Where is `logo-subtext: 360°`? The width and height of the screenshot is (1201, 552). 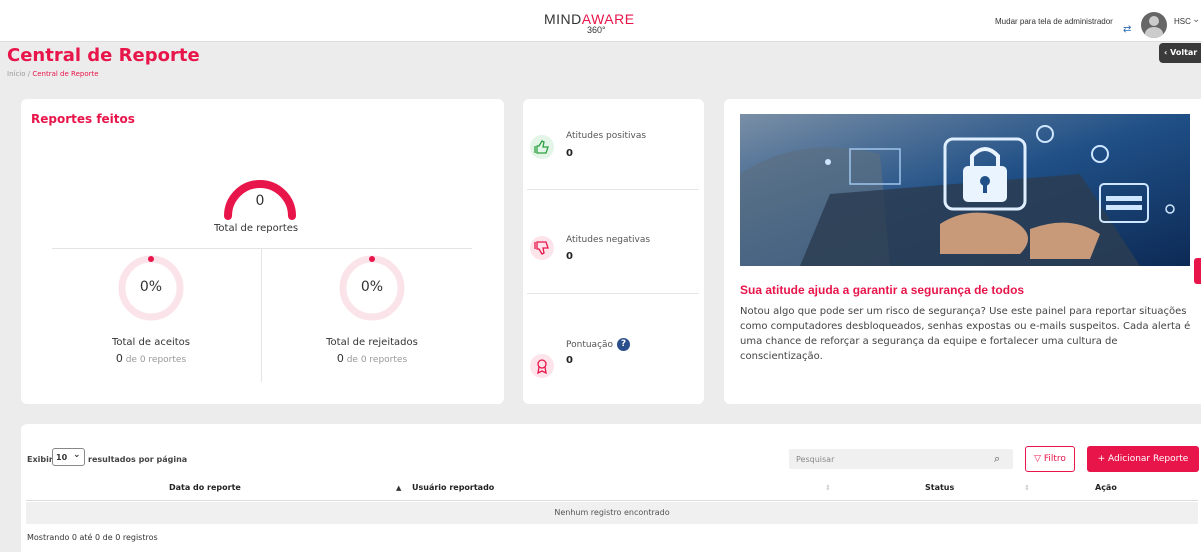
logo-subtext: 360° is located at coordinates (596, 30).